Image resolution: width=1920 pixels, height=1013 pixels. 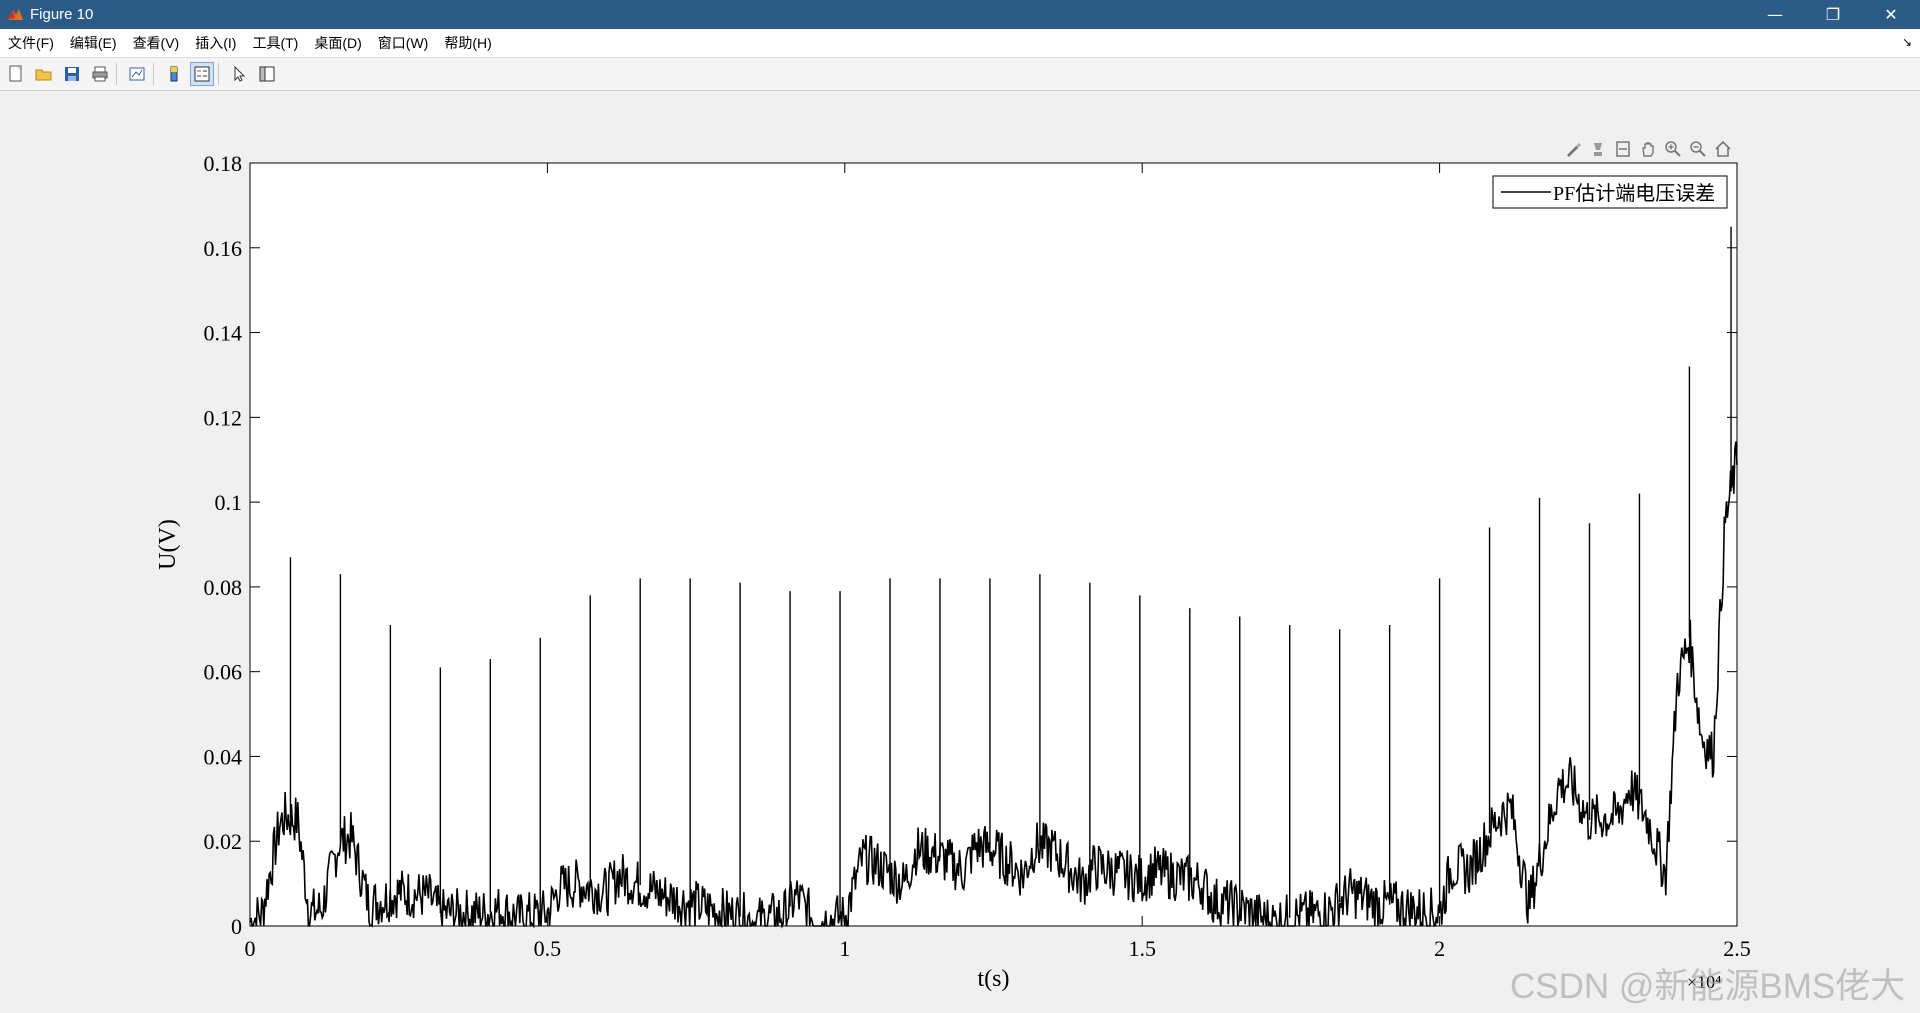 What do you see at coordinates (1708, 986) in the screenshot?
I see `watermark-text: CSDN @新能源BMS佬大` at bounding box center [1708, 986].